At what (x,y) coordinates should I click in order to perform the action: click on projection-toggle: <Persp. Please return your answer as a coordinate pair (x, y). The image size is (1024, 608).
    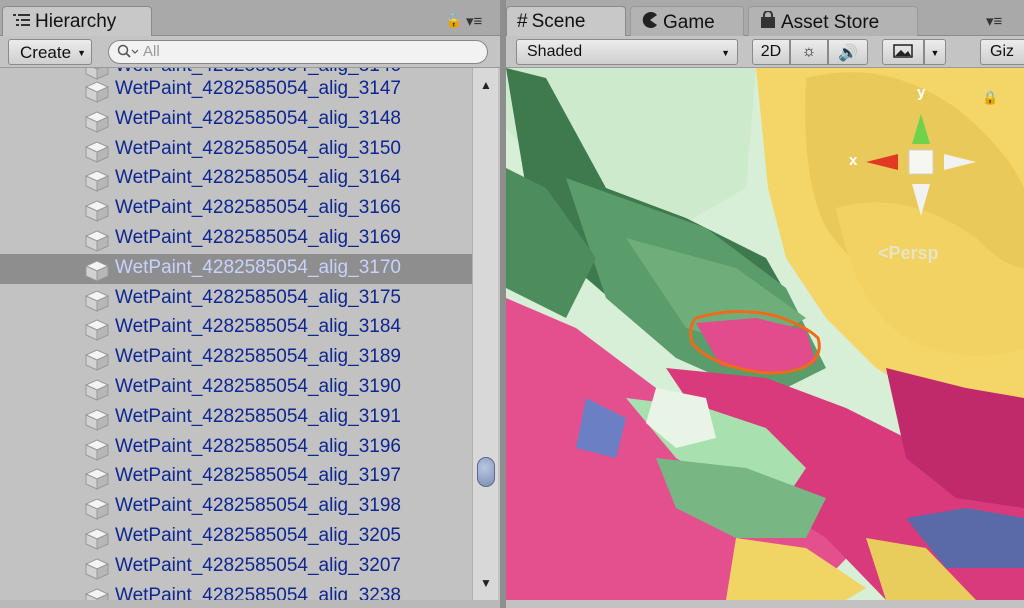
    Looking at the image, I should click on (908, 253).